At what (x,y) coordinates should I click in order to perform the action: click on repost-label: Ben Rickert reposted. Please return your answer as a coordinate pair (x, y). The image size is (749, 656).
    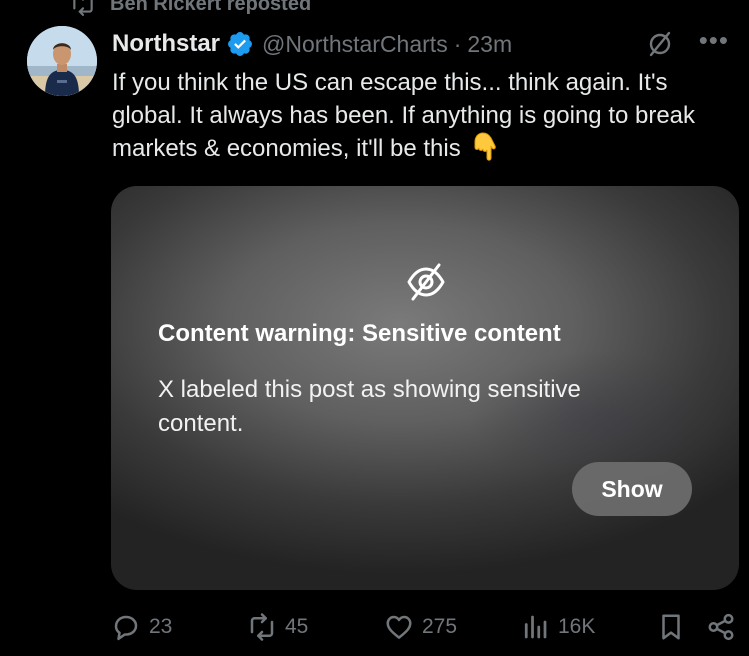
    Looking at the image, I should click on (211, 7).